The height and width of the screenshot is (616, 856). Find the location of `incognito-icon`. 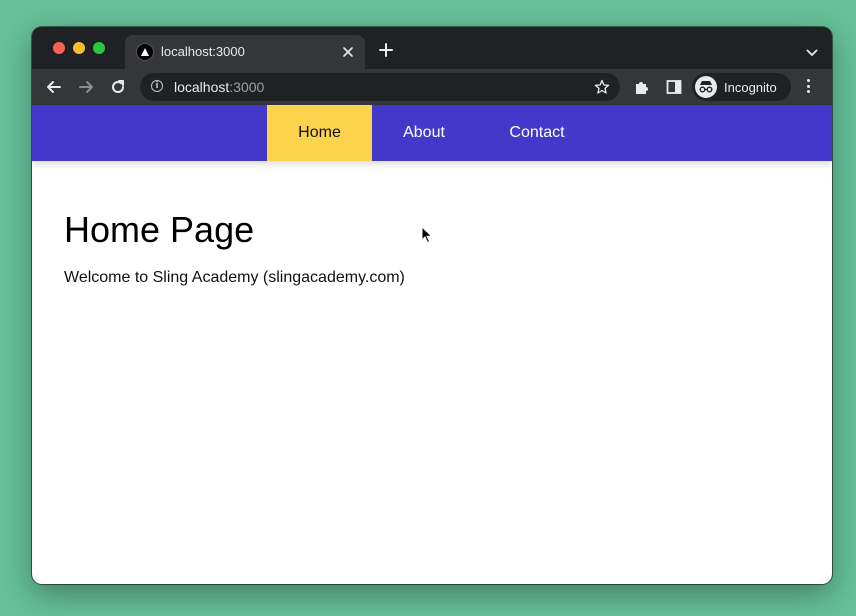

incognito-icon is located at coordinates (706, 87).